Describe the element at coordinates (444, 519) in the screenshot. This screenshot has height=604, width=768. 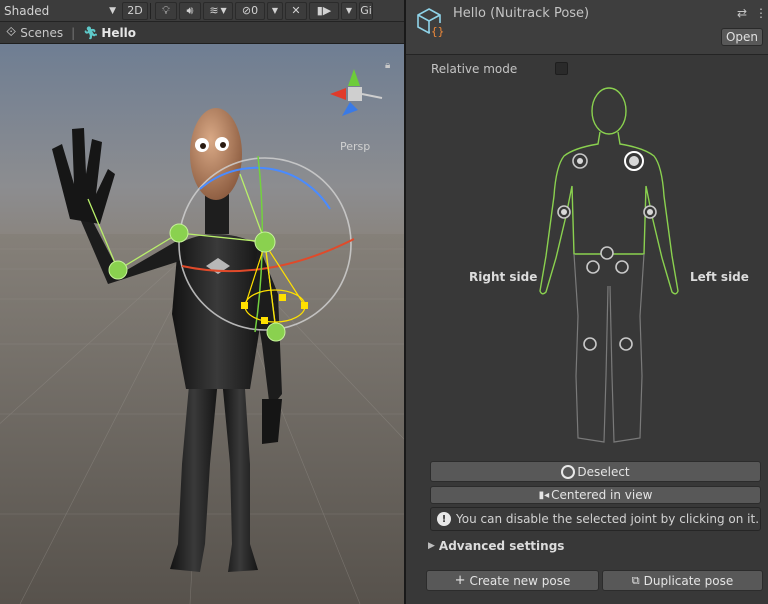
I see `info-icon: !` at that location.